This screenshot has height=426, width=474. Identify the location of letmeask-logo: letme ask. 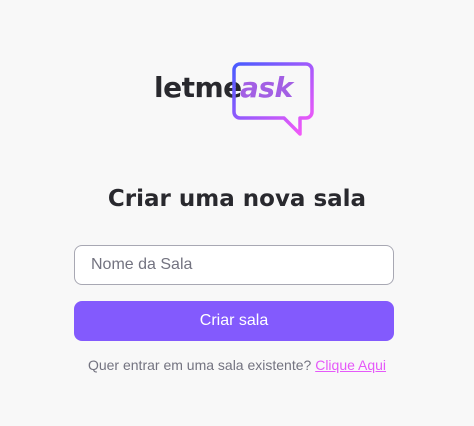
(234, 100).